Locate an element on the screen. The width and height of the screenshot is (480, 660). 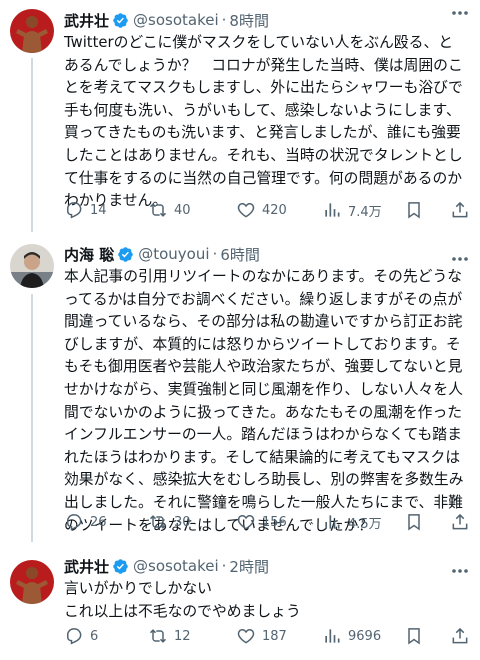
user-handle: @touyoui is located at coordinates (173, 254).